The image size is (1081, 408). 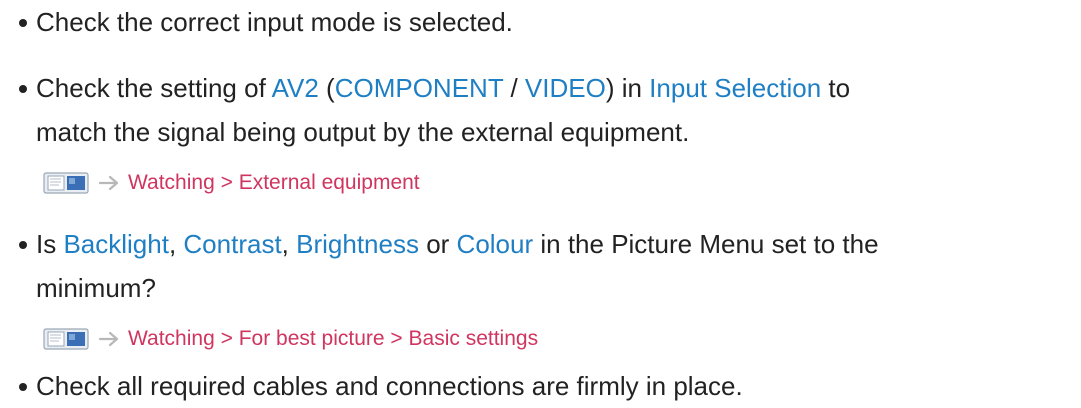 What do you see at coordinates (116, 244) in the screenshot?
I see `link-backlight: Backlight` at bounding box center [116, 244].